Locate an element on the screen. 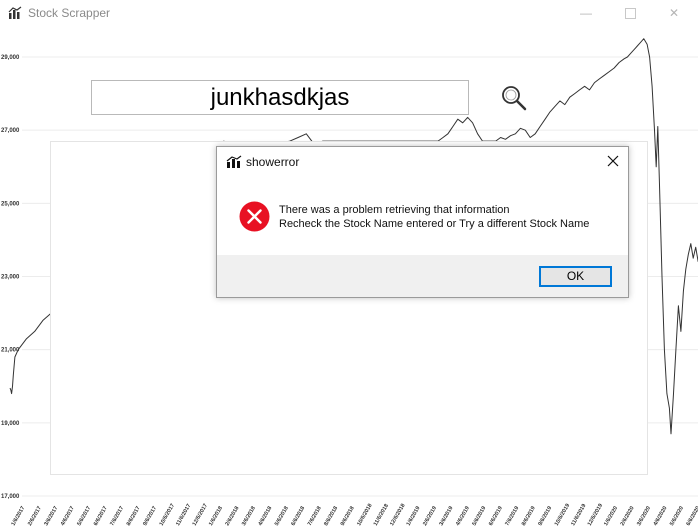 The width and height of the screenshot is (698, 528). x-tick-label: 5/6/2020 is located at coordinates (677, 516).